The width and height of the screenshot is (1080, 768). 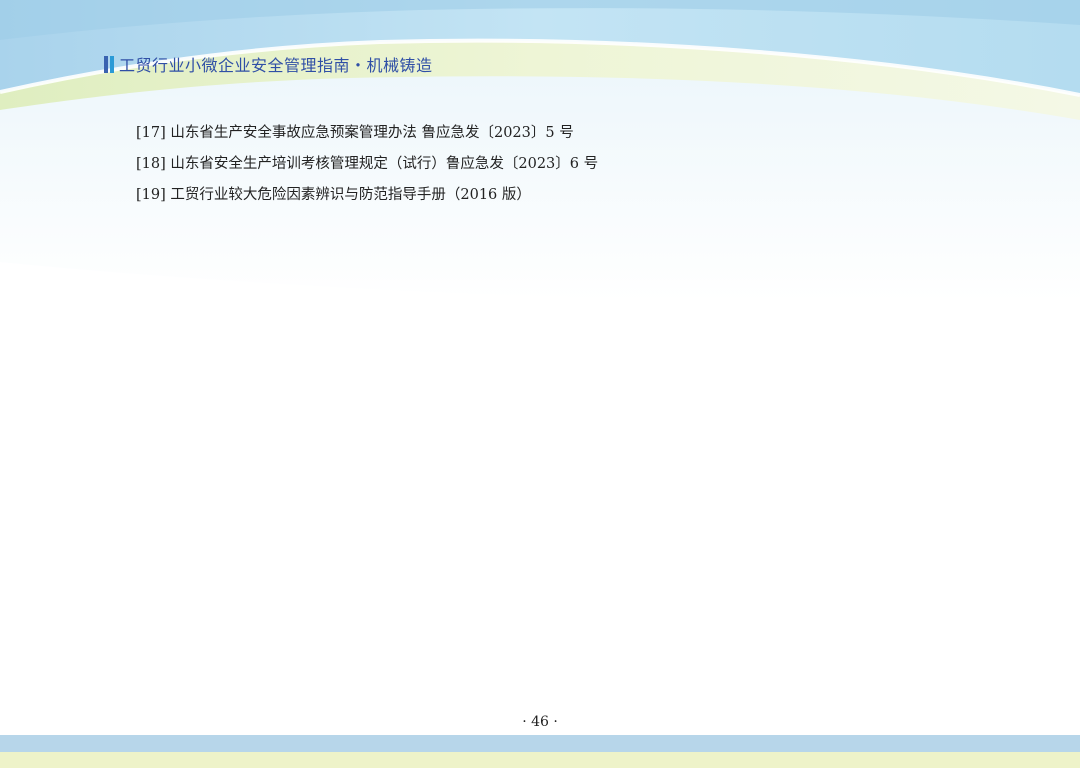 I want to click on running-header: 工贸行业小微企业安全管理指南・机械铸造, so click(x=268, y=64).